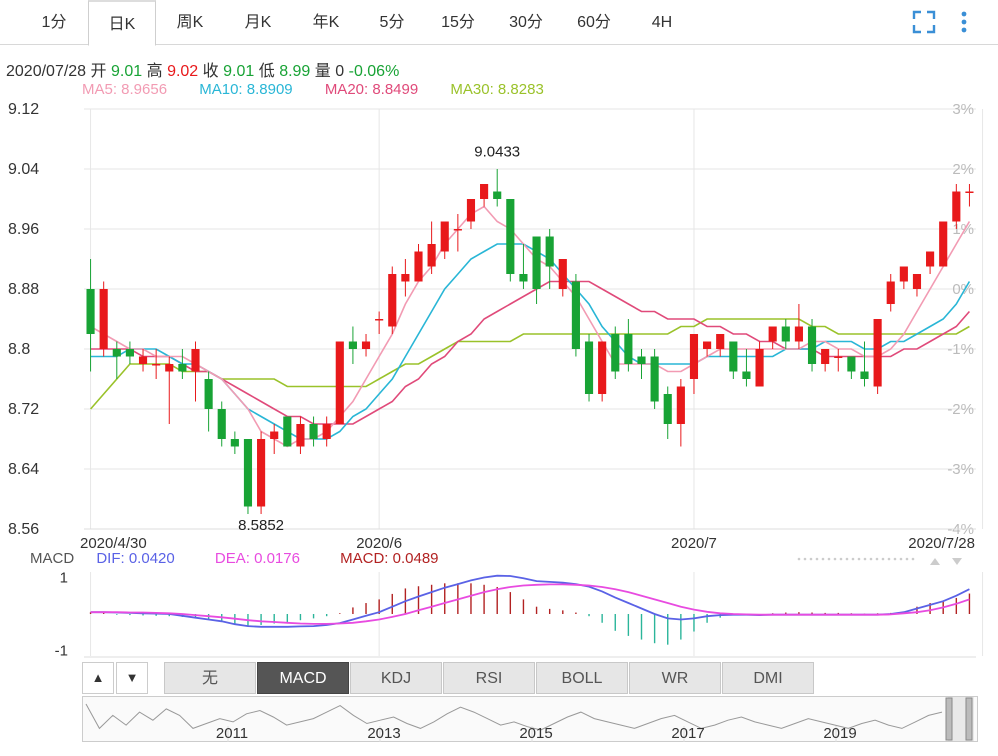 The height and width of the screenshot is (756, 998). I want to click on indicator-boll-button: BOLL, so click(582, 678).